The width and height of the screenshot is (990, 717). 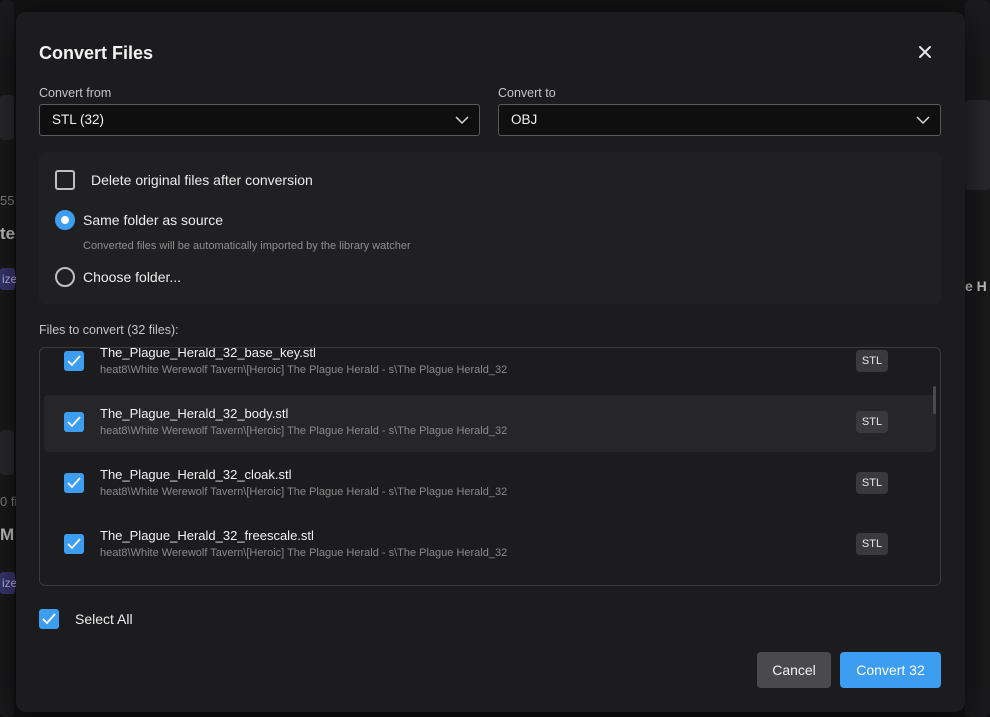 I want to click on file-list-scrollbar, so click(x=934, y=400).